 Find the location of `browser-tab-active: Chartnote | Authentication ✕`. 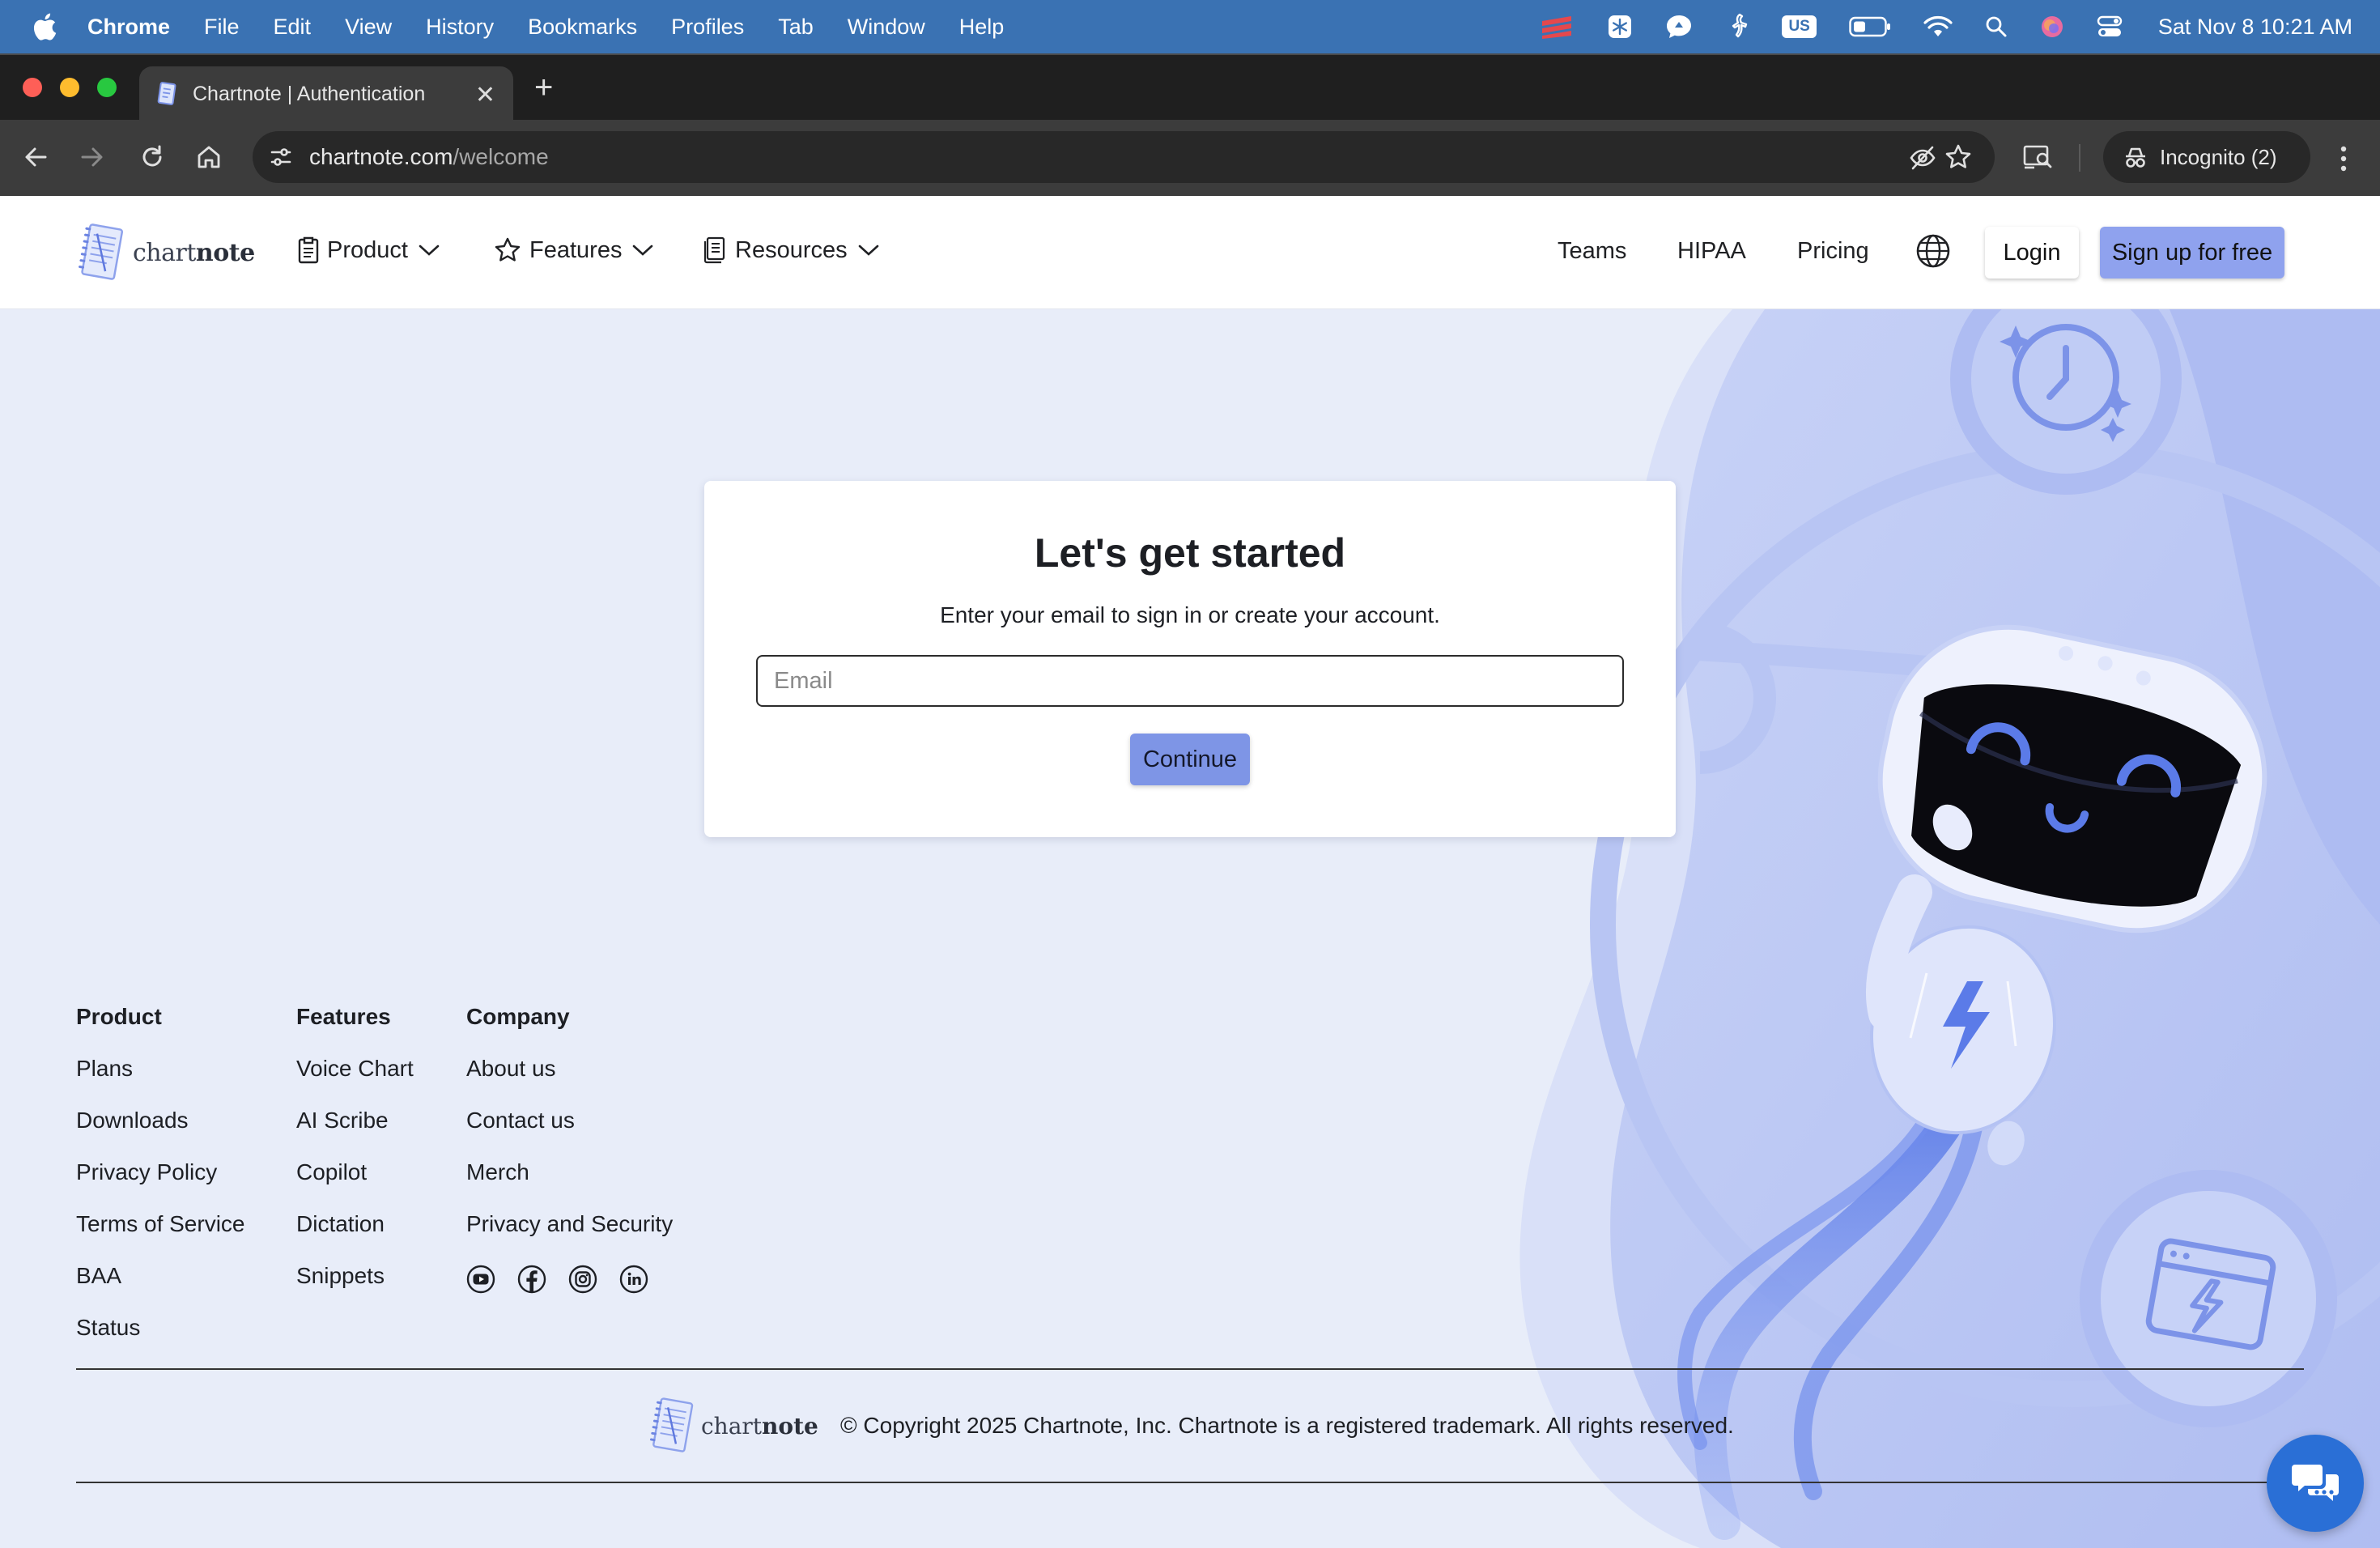

browser-tab-active: Chartnote | Authentication ✕ is located at coordinates (326, 93).